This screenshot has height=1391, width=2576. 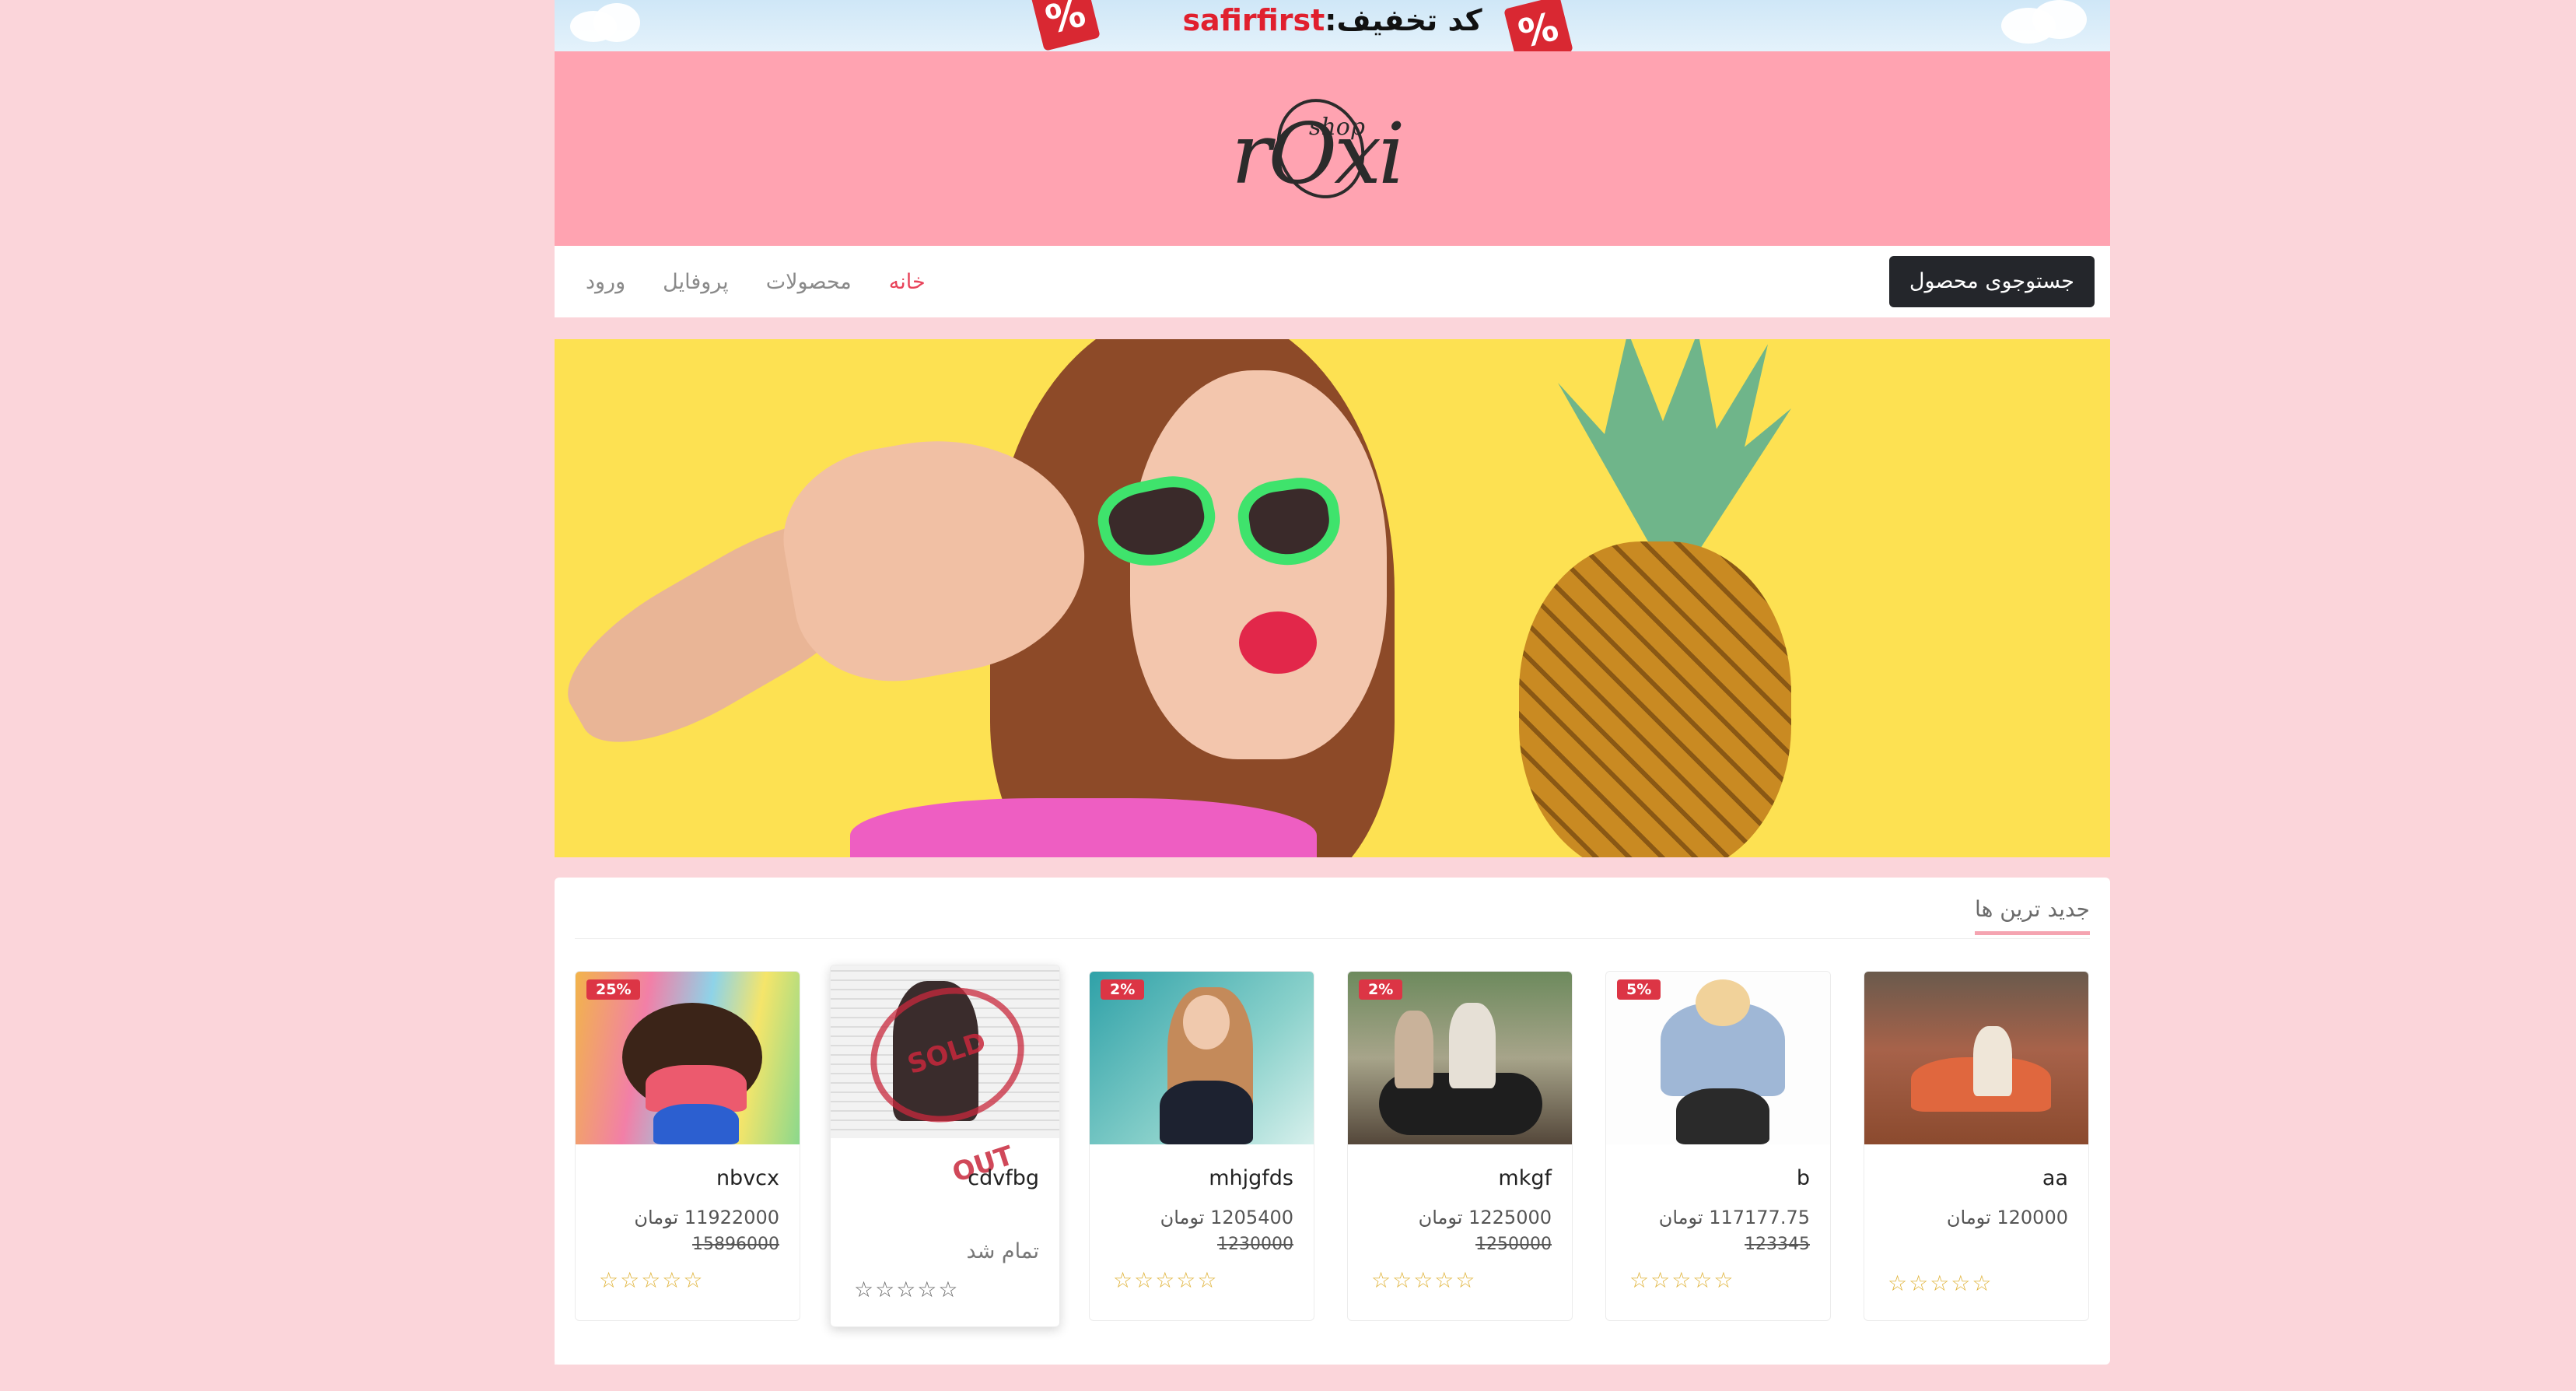 I want to click on product-card-b: 5% b 117177.75 تومان 123345 ☆☆☆☆☆, so click(x=1718, y=1146).